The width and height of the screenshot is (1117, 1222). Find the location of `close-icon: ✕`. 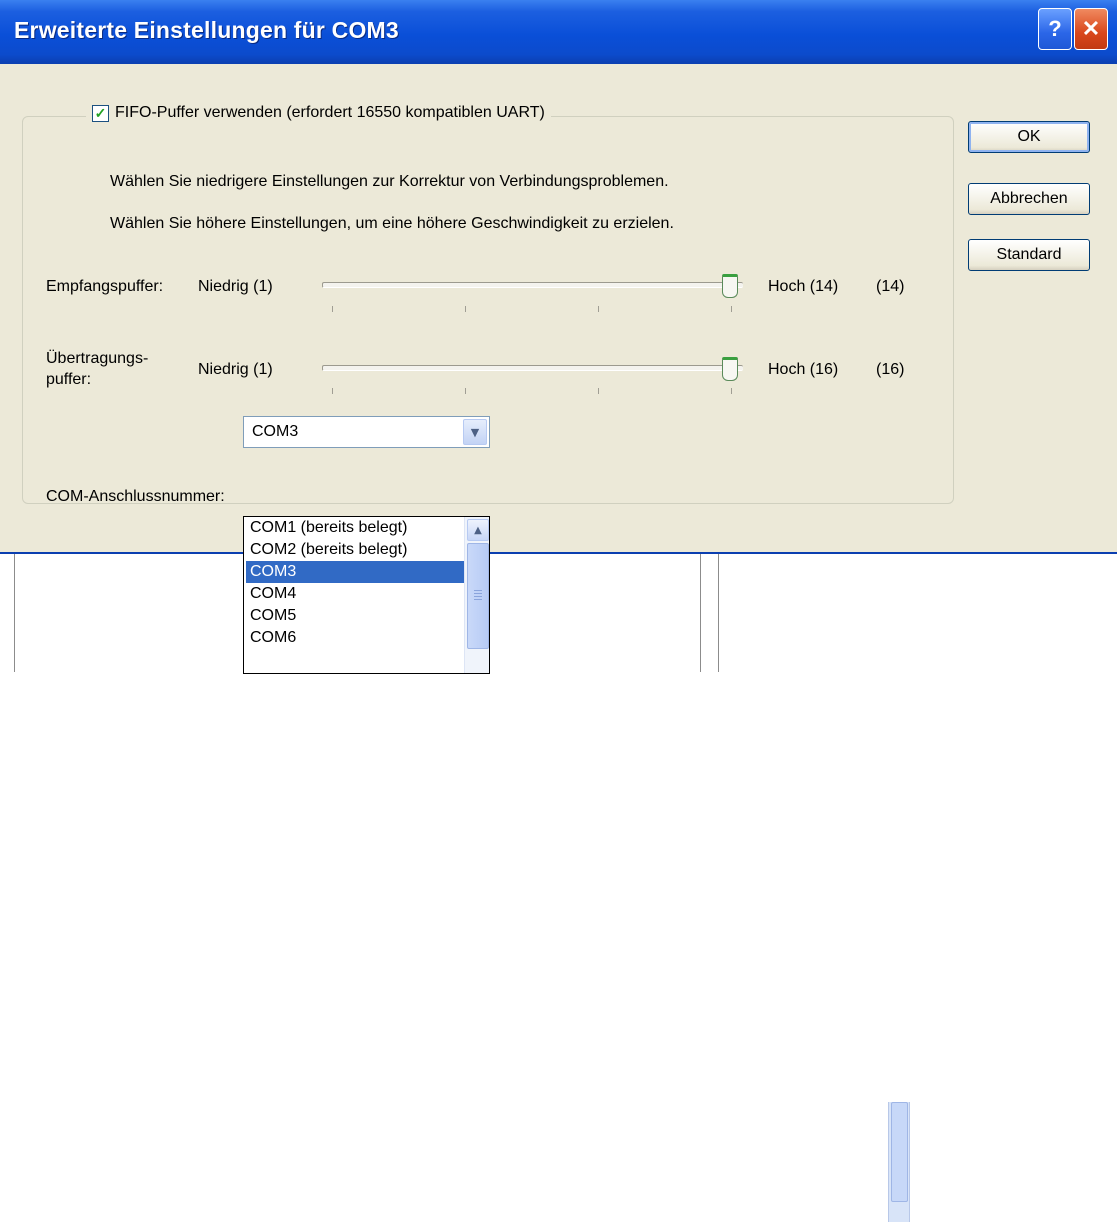

close-icon: ✕ is located at coordinates (1091, 28).